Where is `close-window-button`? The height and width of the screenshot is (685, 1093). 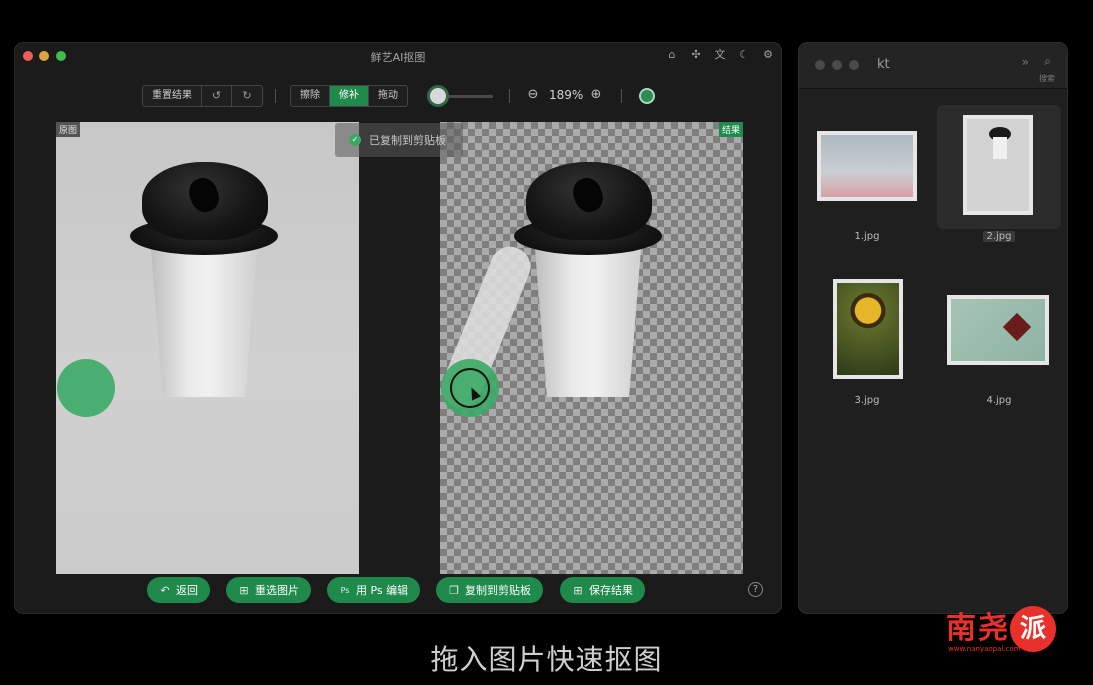 close-window-button is located at coordinates (820, 65).